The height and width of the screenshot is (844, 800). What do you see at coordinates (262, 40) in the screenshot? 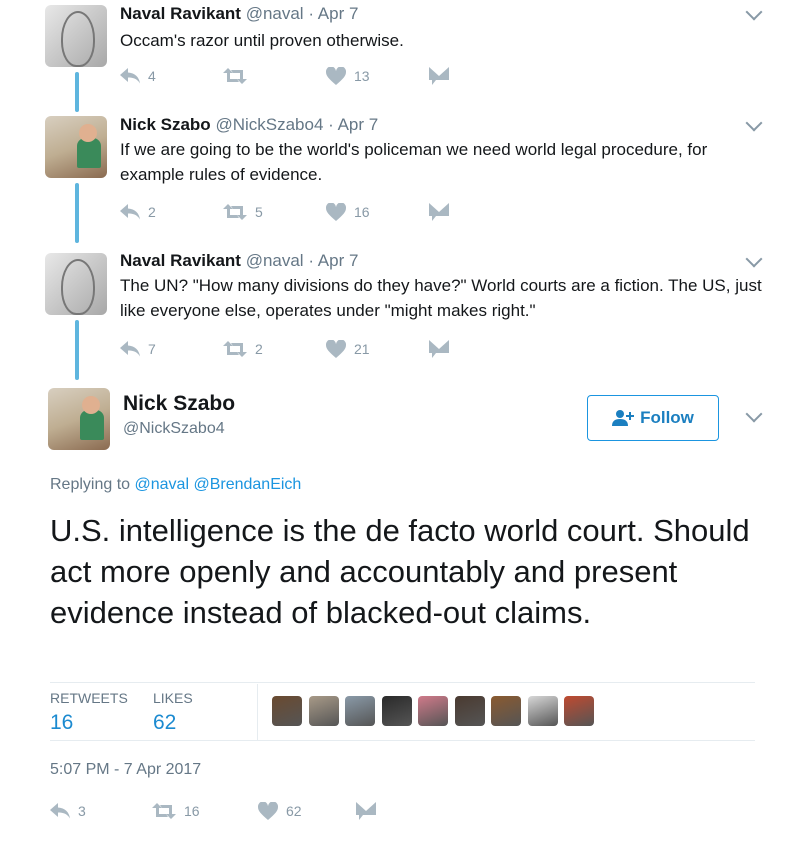
I see `tweet-text: Occam's razor until proven otherwise.` at bounding box center [262, 40].